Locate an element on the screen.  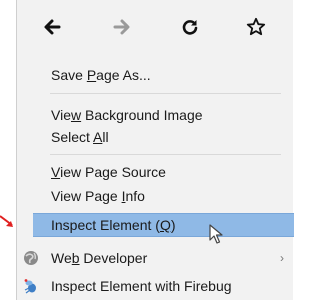
bookmark-button is located at coordinates (256, 27).